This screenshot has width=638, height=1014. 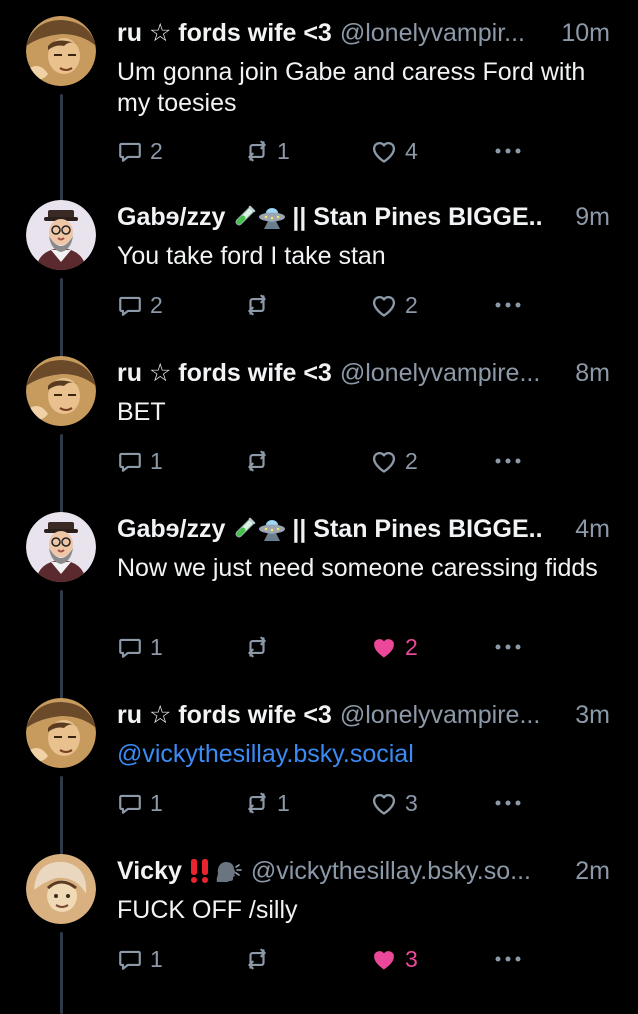 I want to click on post-actions: 1 1 3, so click(x=327, y=803).